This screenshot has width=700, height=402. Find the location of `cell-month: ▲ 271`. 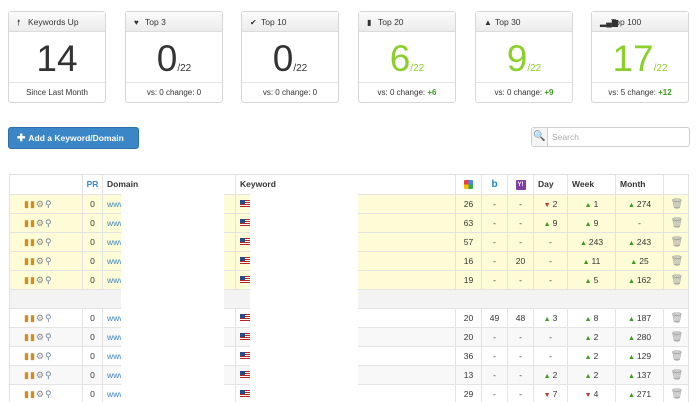

cell-month: ▲ 271 is located at coordinates (639, 393).